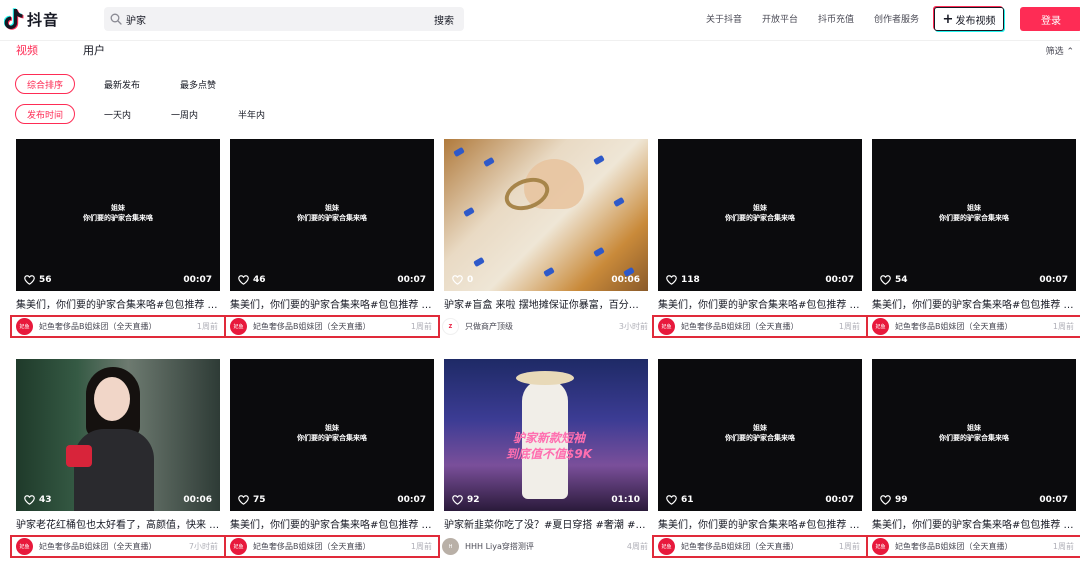 This screenshot has height=563, width=1080. What do you see at coordinates (974, 215) in the screenshot?
I see `video-thumbnail: 姐妹 你们要的驴家合集来咯 54 00:07` at bounding box center [974, 215].